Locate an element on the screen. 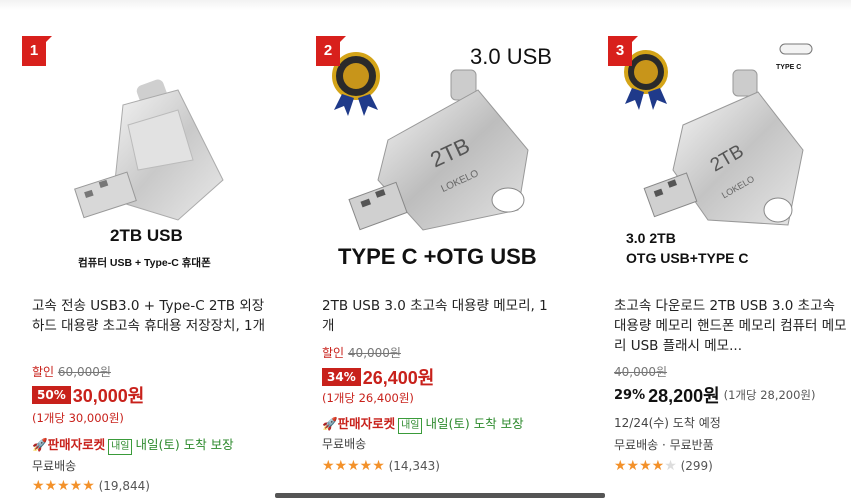  original-price: 60,000원 is located at coordinates (84, 372).